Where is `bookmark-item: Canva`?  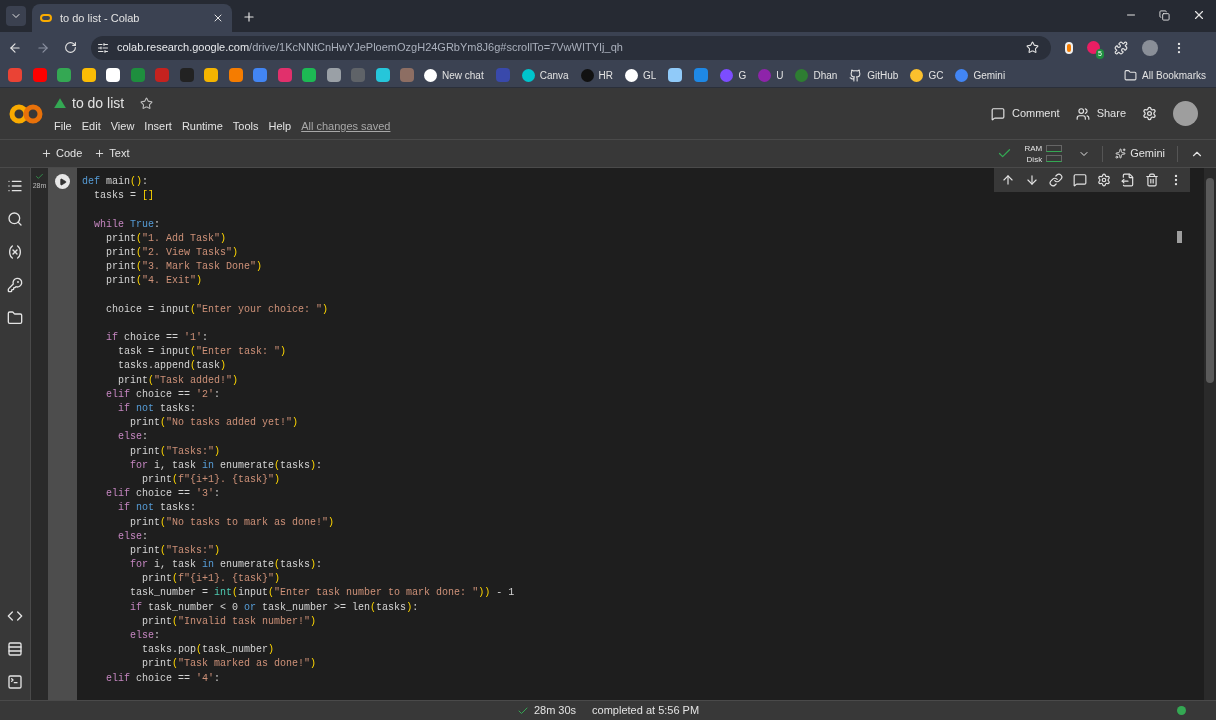 bookmark-item: Canva is located at coordinates (545, 75).